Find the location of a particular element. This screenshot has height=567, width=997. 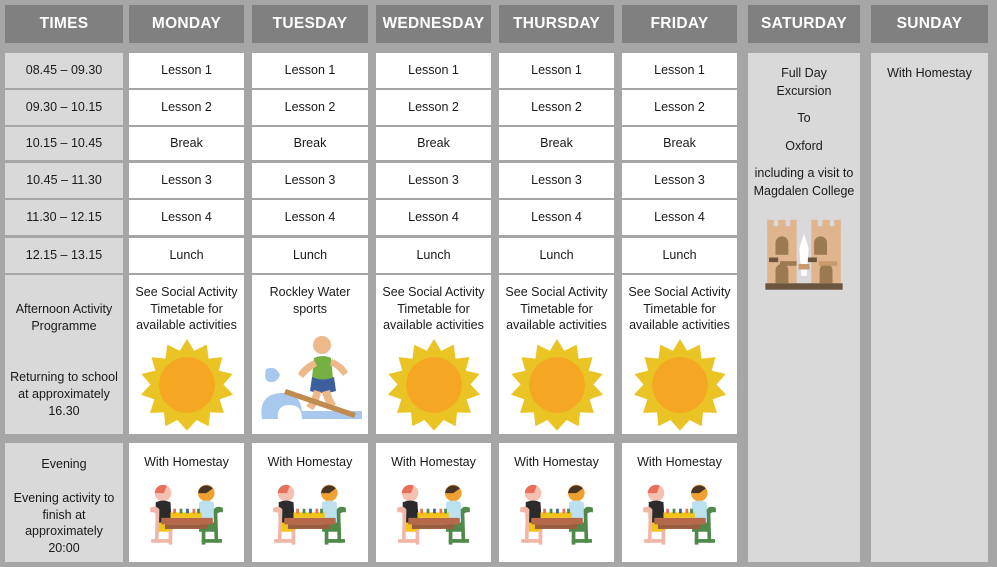

cell-tuesday-slot4: Lesson 3 is located at coordinates (310, 180).